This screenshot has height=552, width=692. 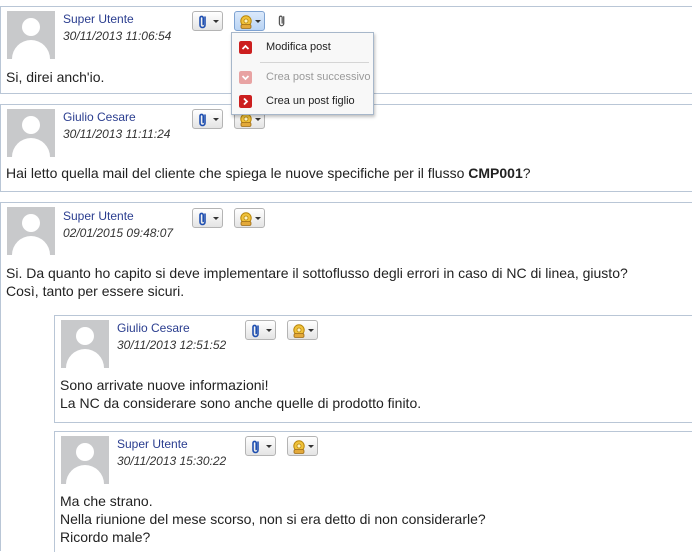 What do you see at coordinates (172, 345) in the screenshot?
I see `post-date: 30/11/2013 12:51:52` at bounding box center [172, 345].